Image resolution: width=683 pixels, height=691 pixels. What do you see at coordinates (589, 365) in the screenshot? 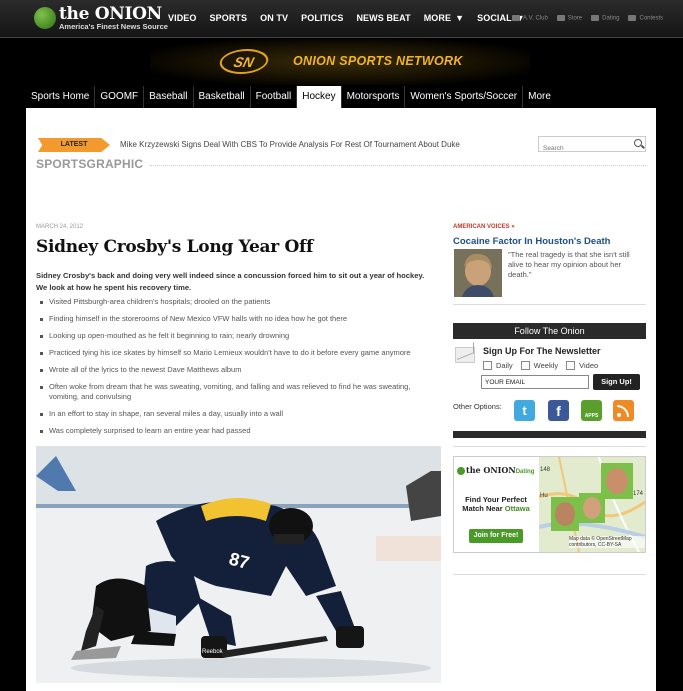
I see `video-label: Video` at bounding box center [589, 365].